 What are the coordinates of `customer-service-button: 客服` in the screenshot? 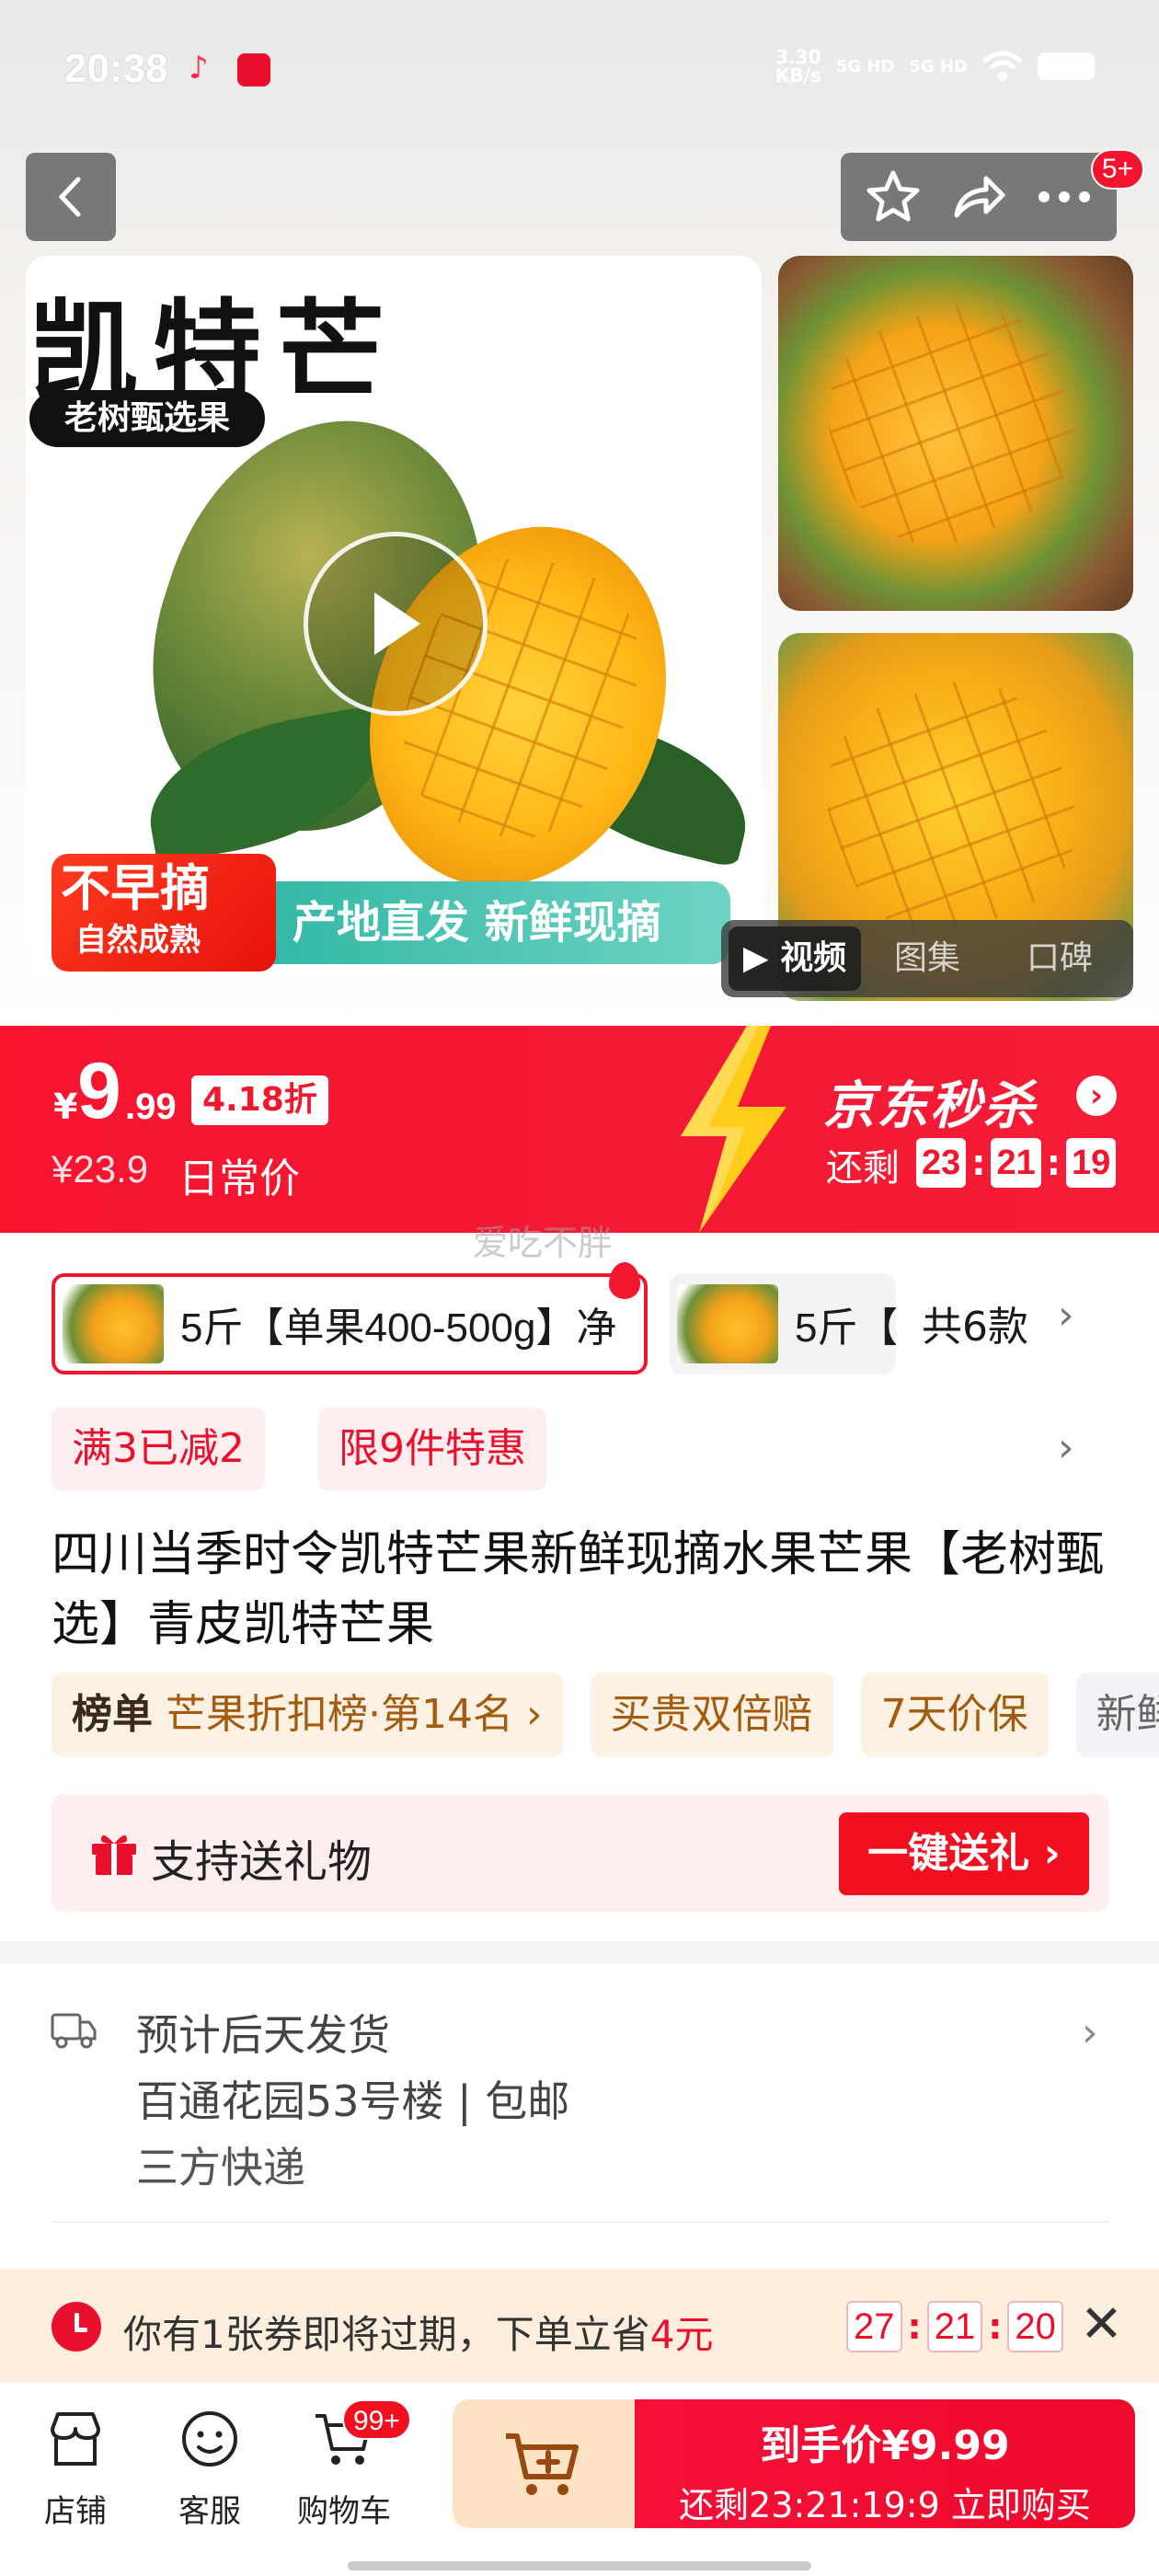 It's located at (209, 2469).